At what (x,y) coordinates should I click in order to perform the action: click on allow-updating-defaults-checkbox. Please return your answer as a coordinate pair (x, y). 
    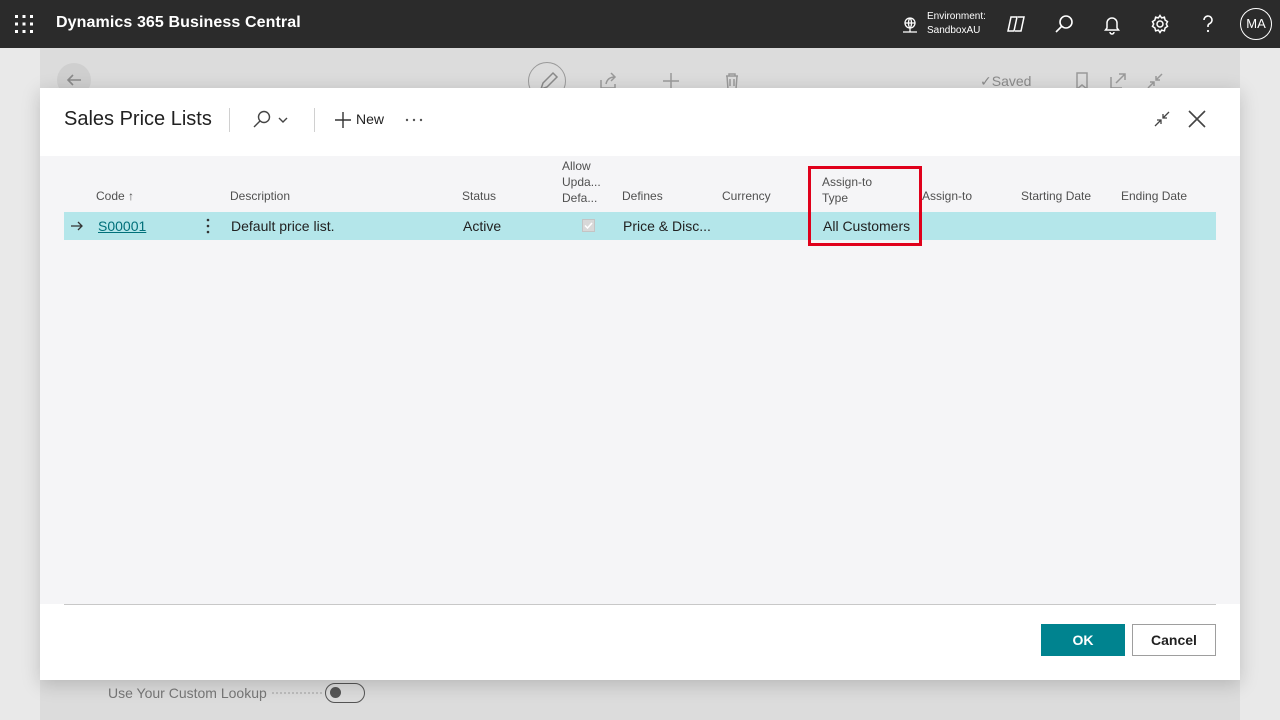
    Looking at the image, I should click on (588, 225).